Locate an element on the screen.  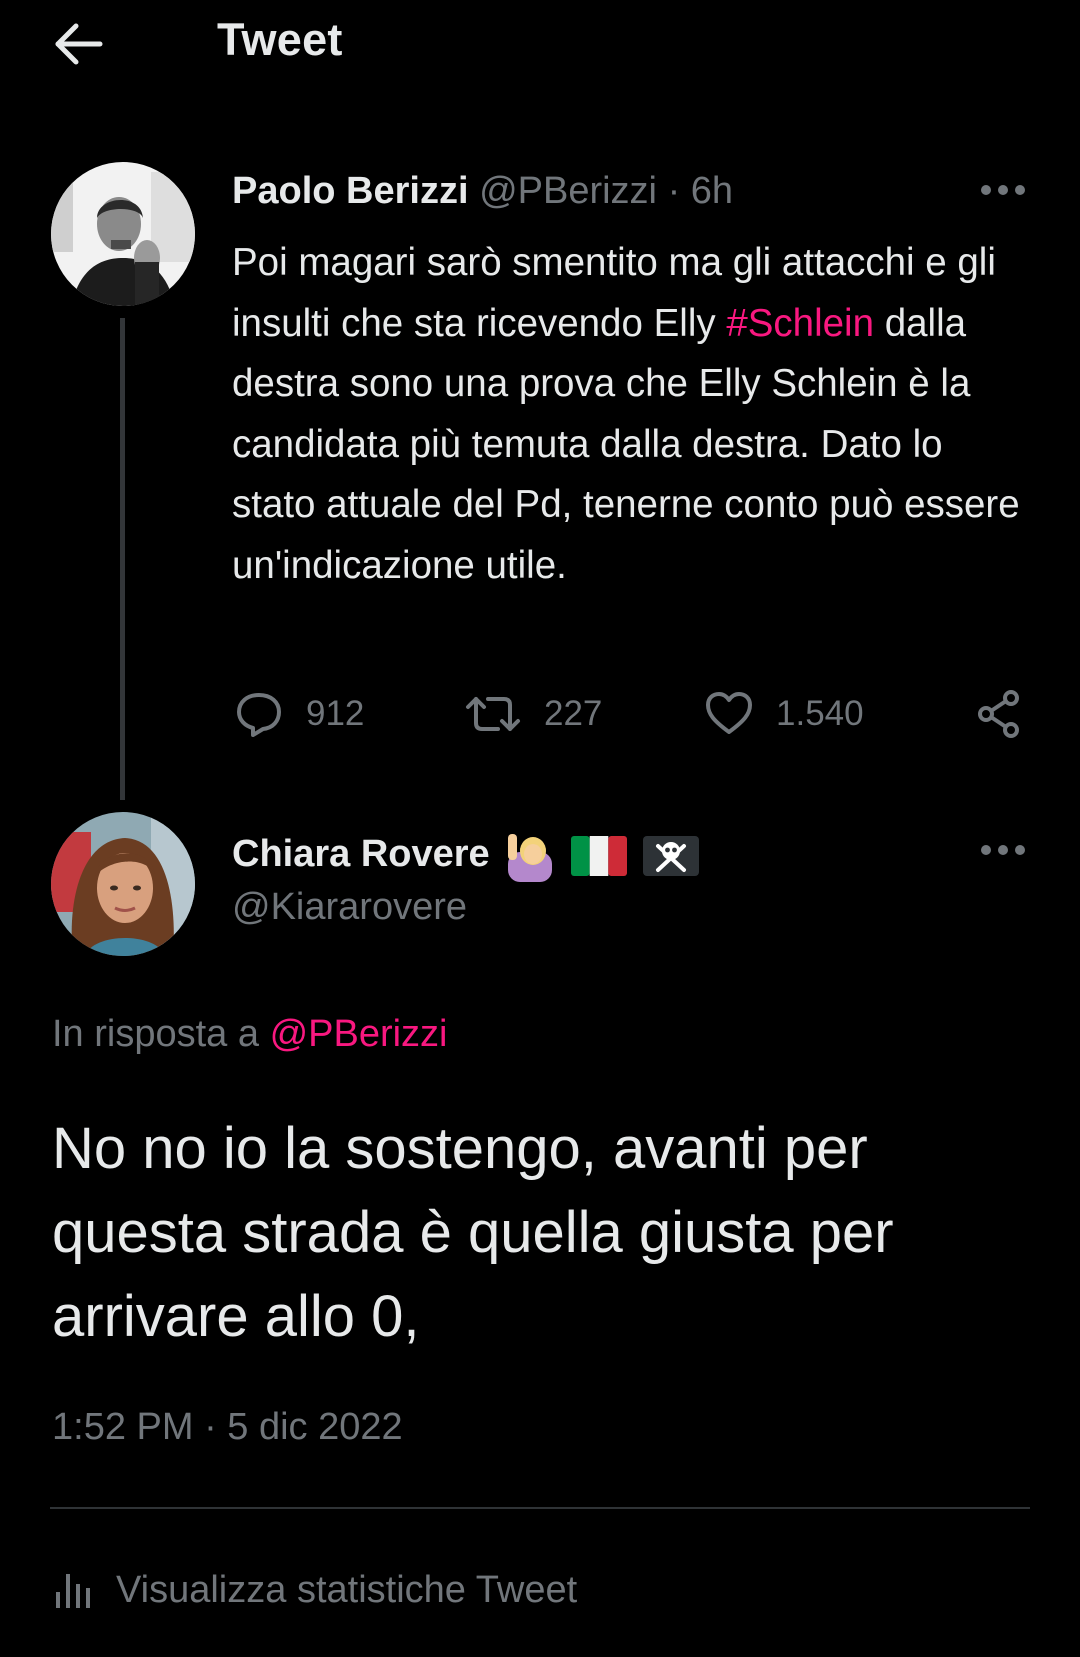
analytics-label: Visualizza statistiche Tweet is located at coordinates (347, 1589).